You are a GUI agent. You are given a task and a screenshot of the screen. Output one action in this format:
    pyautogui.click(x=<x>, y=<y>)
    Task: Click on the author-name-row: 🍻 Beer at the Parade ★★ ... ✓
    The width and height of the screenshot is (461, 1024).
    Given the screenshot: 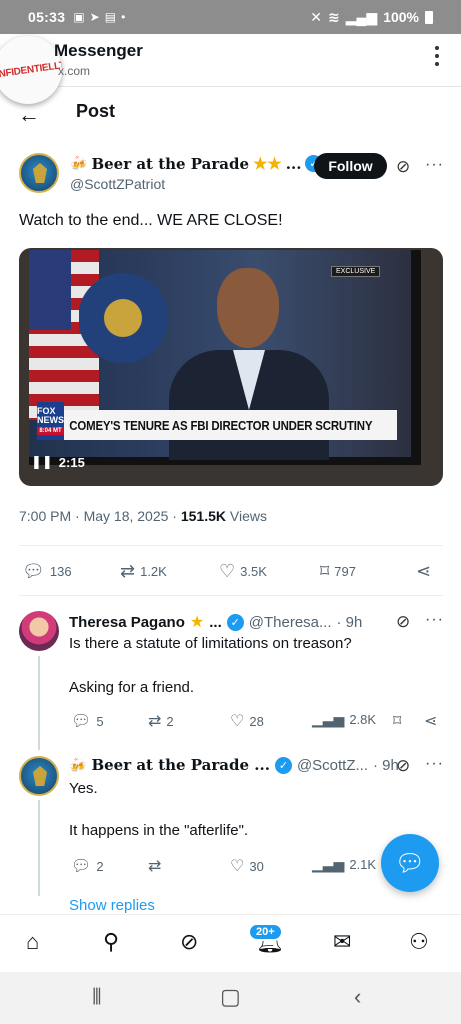 What is the action you would take?
    pyautogui.click(x=196, y=163)
    